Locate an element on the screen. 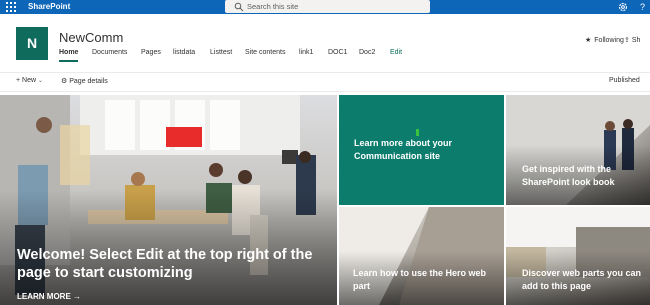 This screenshot has height=305, width=650. search-icon is located at coordinates (239, 7).